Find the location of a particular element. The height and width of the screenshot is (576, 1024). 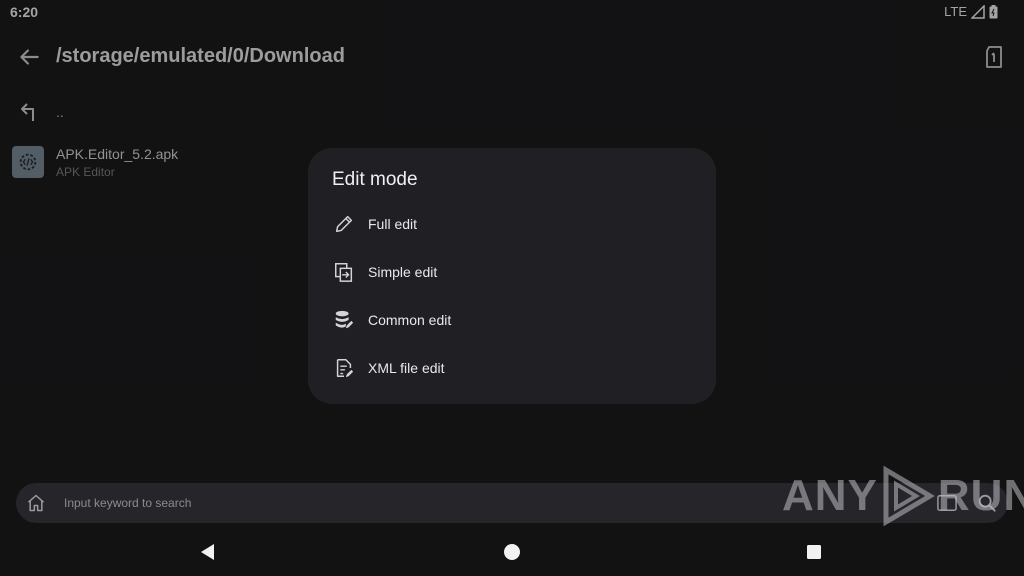

full-edit-option: Full edit is located at coordinates (512, 224).